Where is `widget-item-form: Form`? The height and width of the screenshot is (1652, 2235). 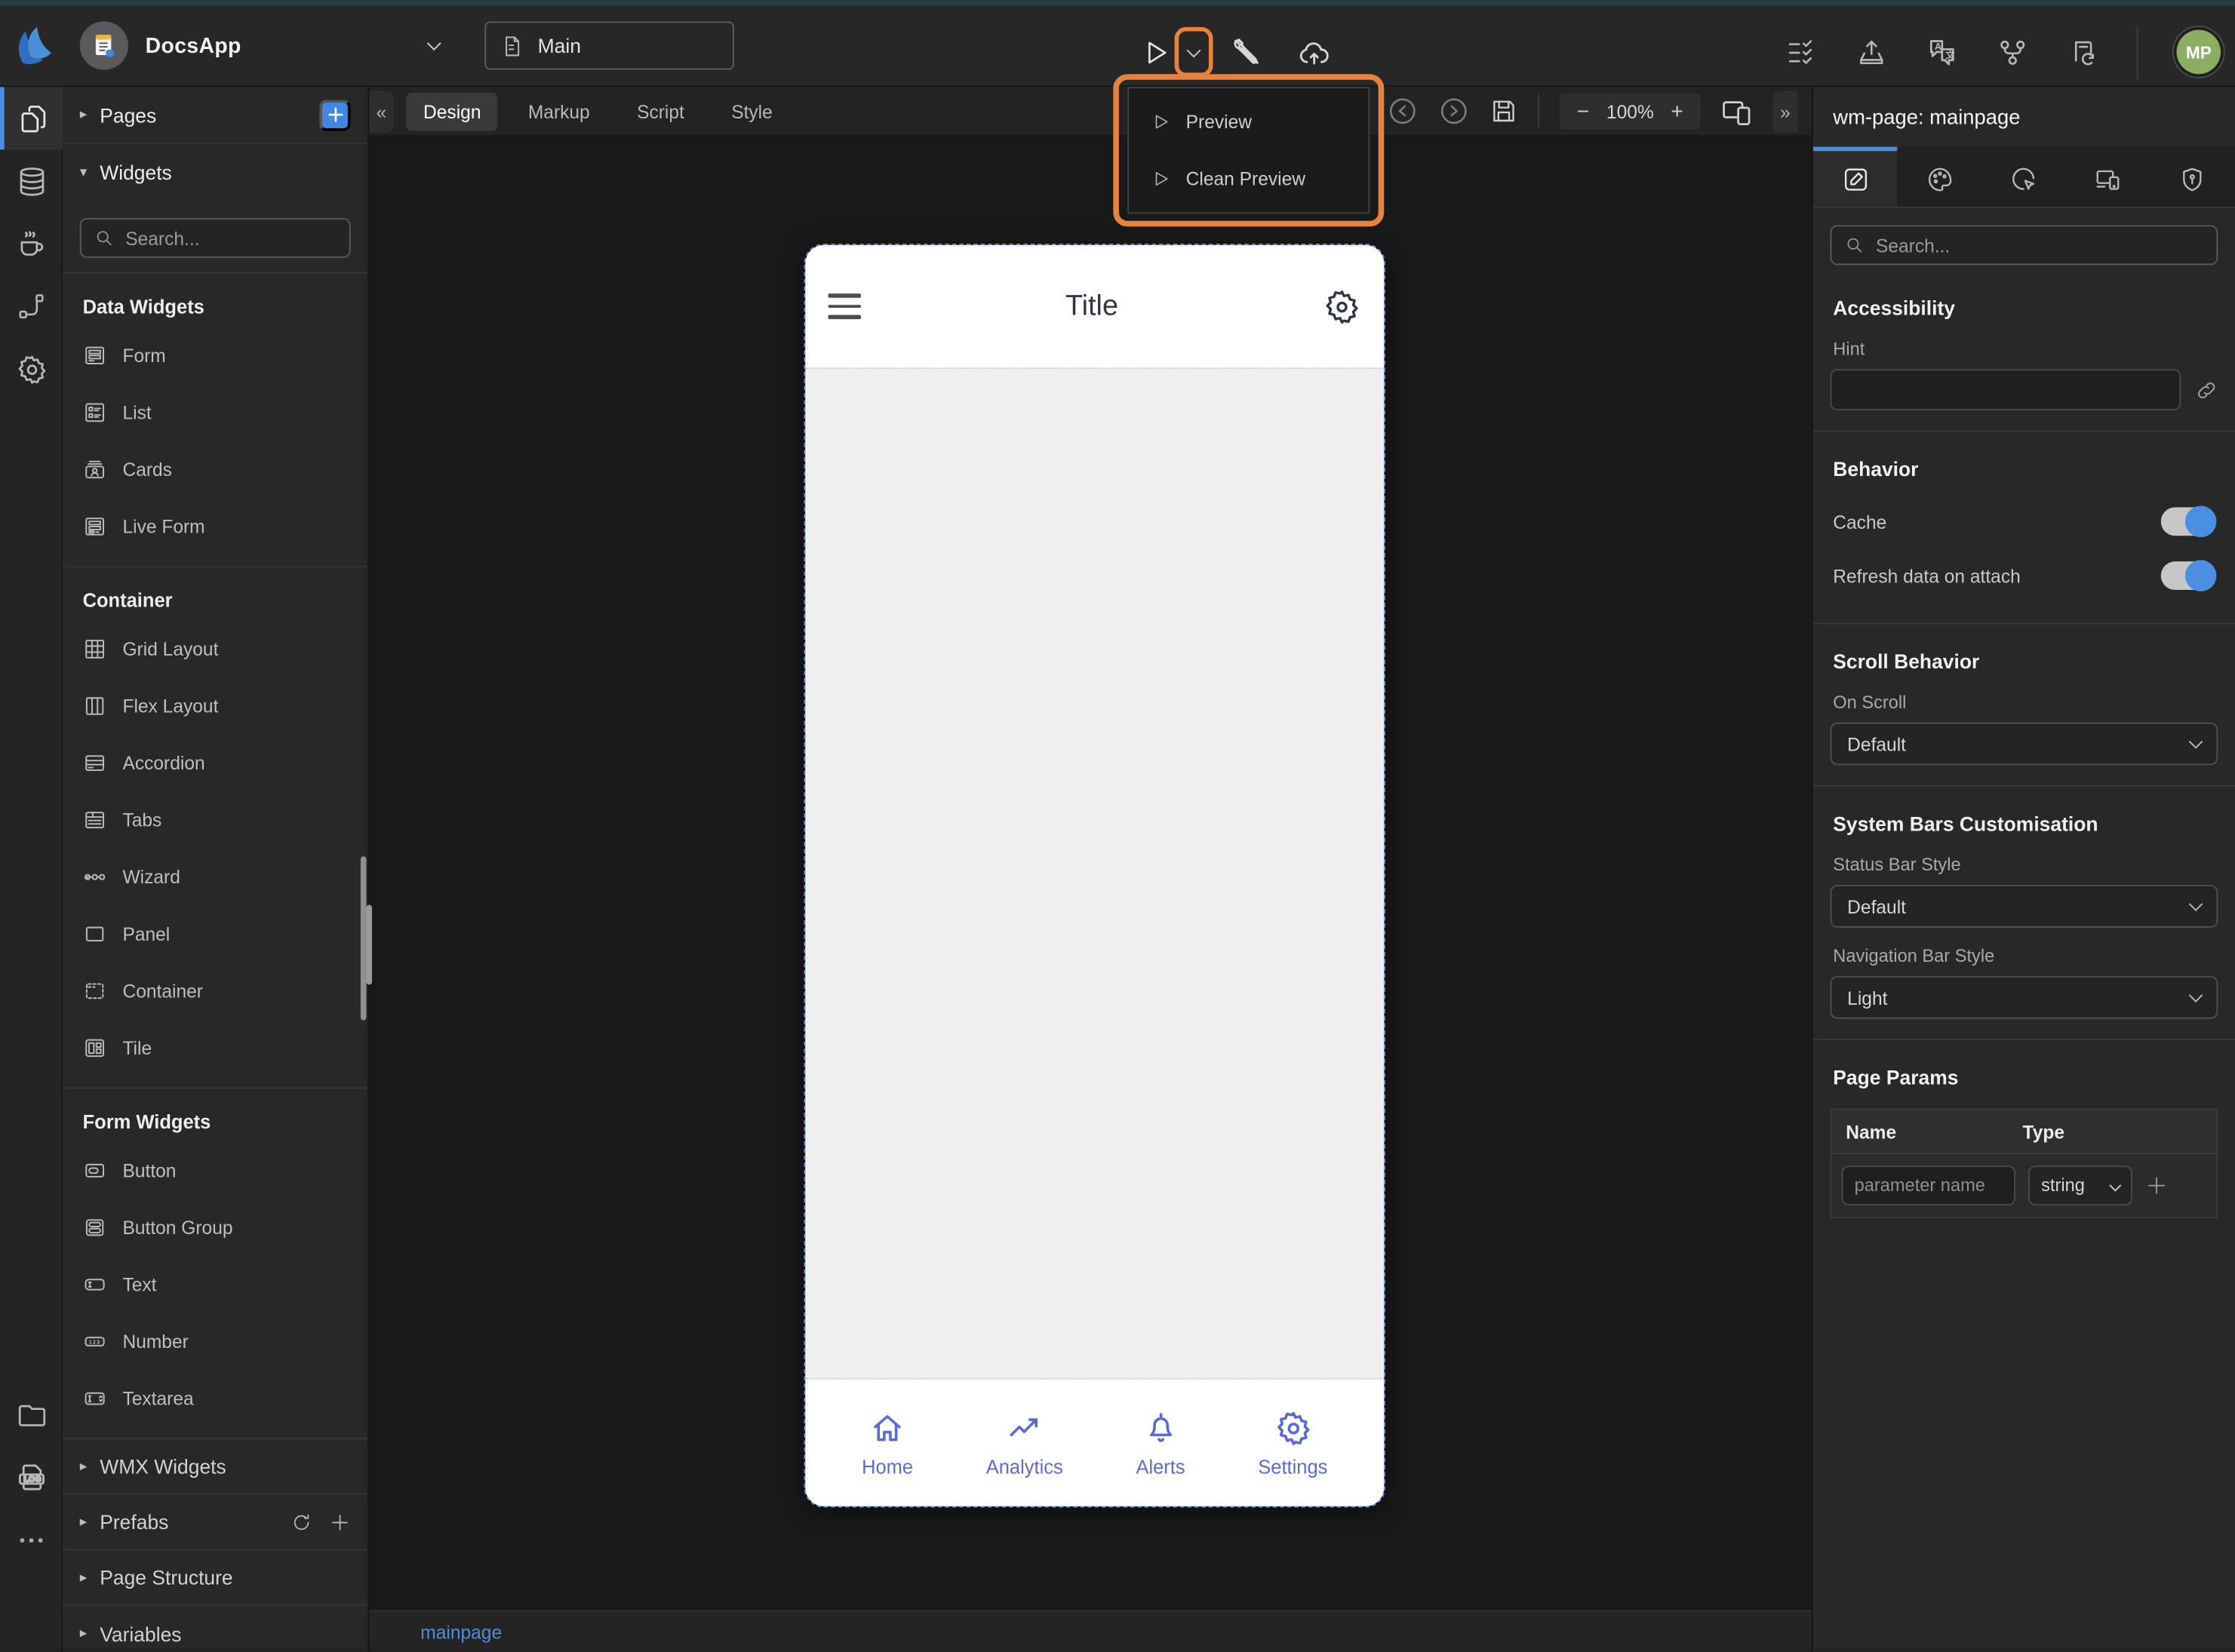 widget-item-form: Form is located at coordinates (215, 355).